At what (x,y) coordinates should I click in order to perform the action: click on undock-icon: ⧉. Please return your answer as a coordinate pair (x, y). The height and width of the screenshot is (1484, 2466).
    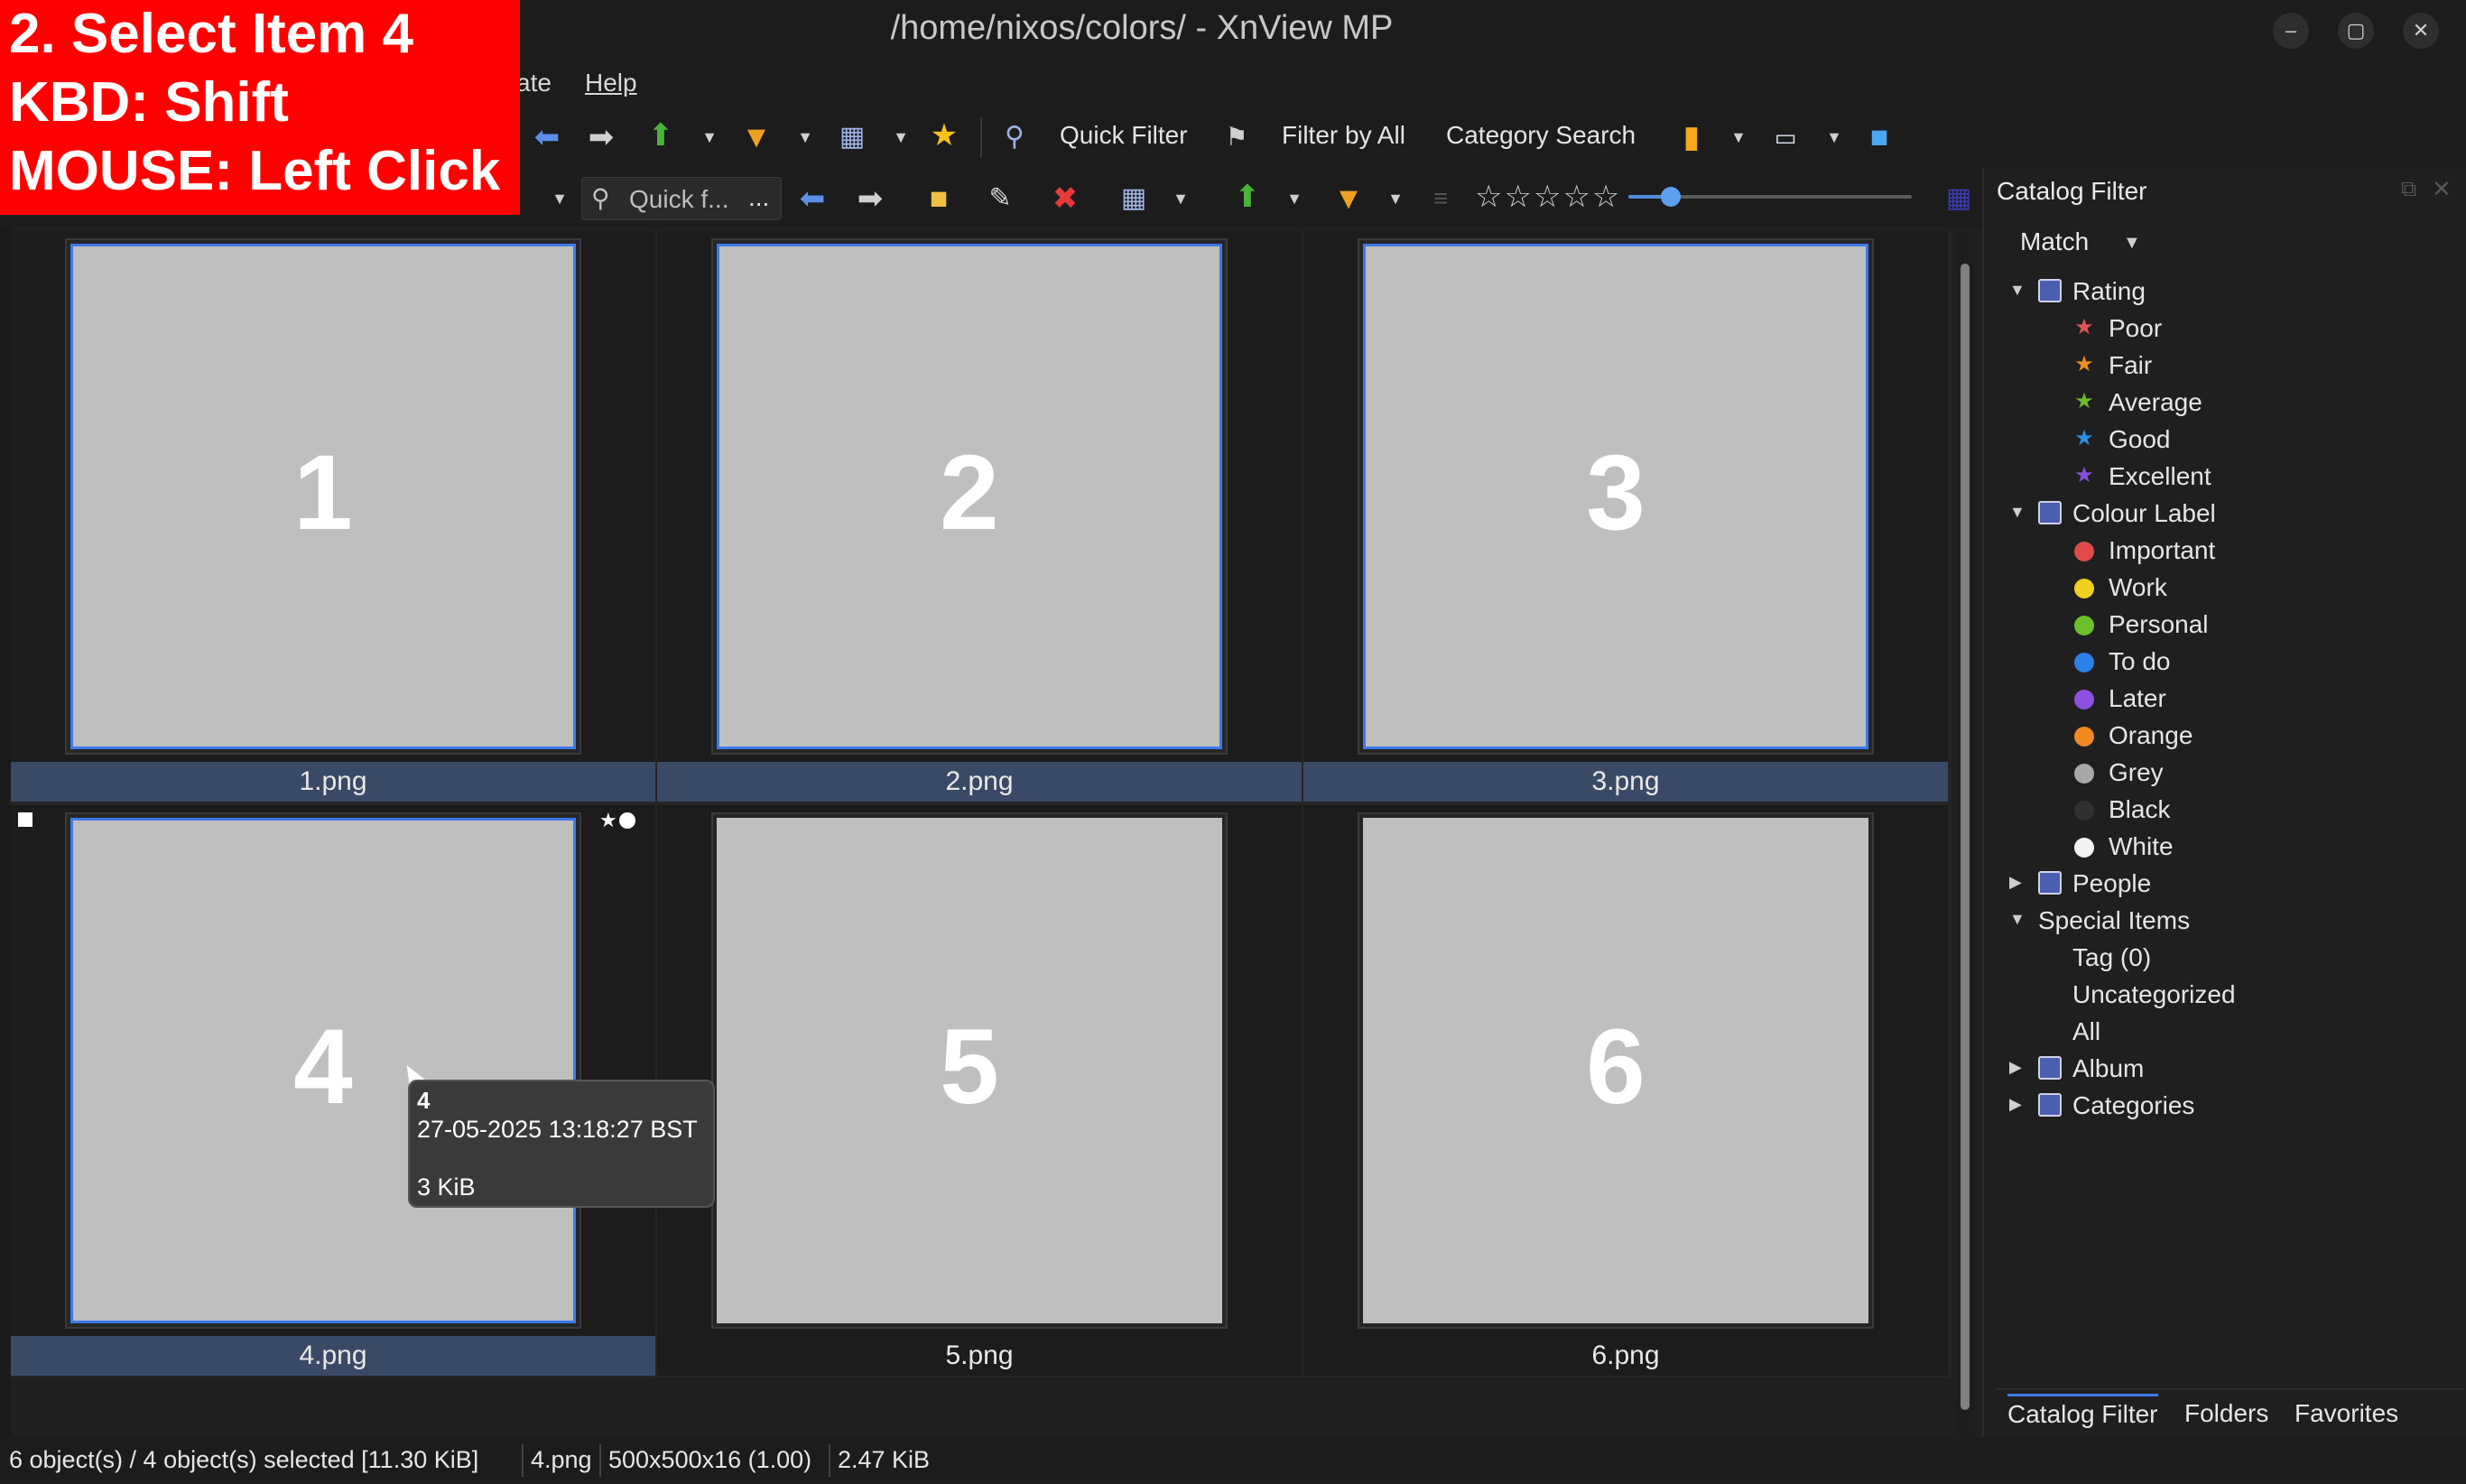
    Looking at the image, I should click on (2408, 190).